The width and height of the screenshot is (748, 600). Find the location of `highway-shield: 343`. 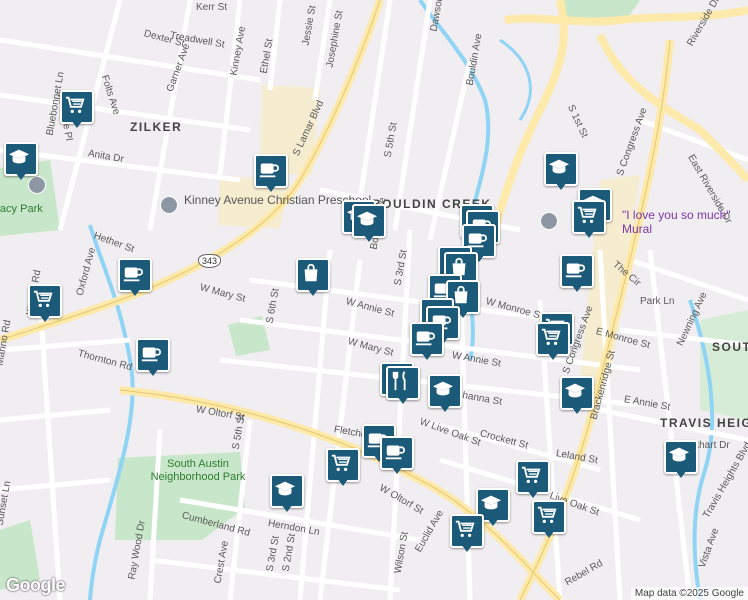

highway-shield: 343 is located at coordinates (210, 261).